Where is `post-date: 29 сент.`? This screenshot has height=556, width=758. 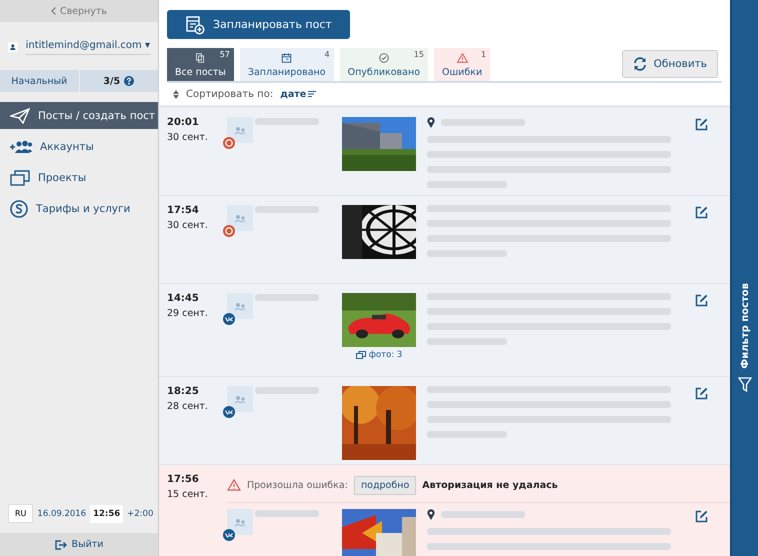
post-date: 29 сент. is located at coordinates (188, 313).